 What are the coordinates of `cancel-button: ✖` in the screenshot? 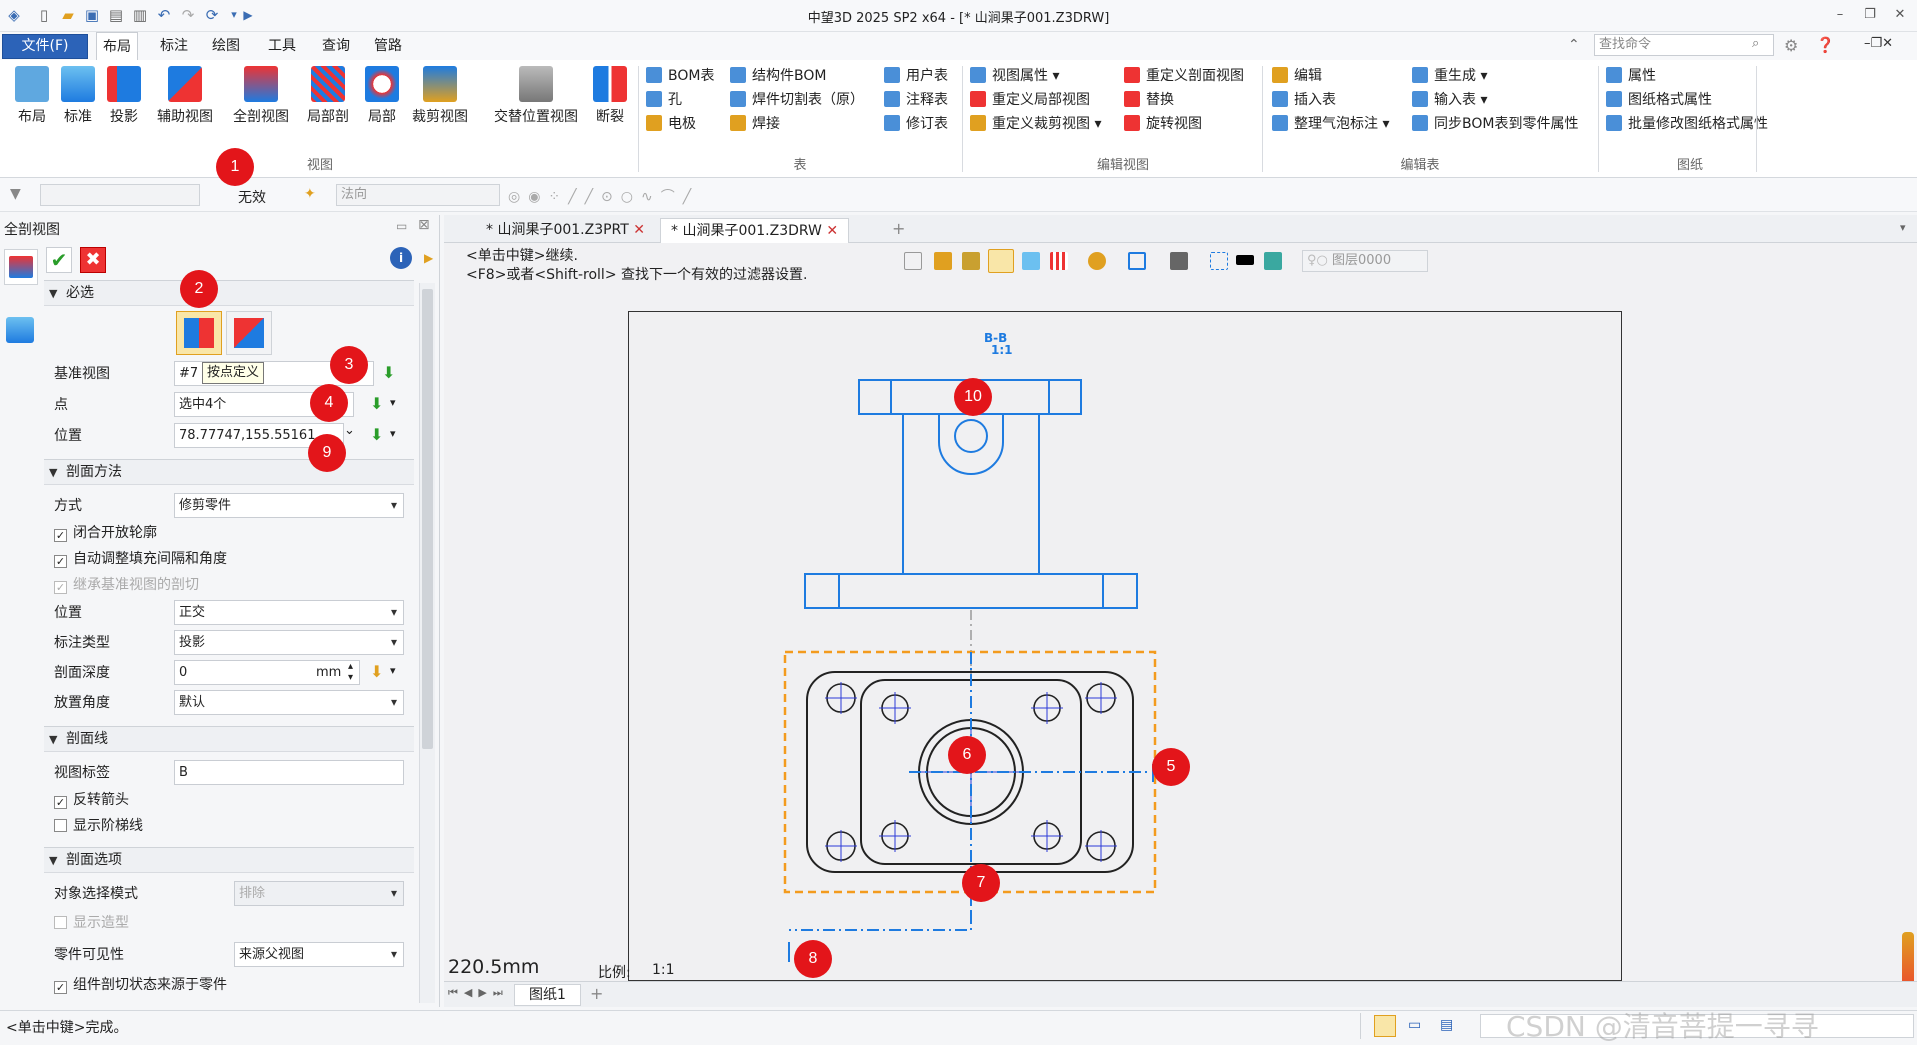 It's located at (93, 260).